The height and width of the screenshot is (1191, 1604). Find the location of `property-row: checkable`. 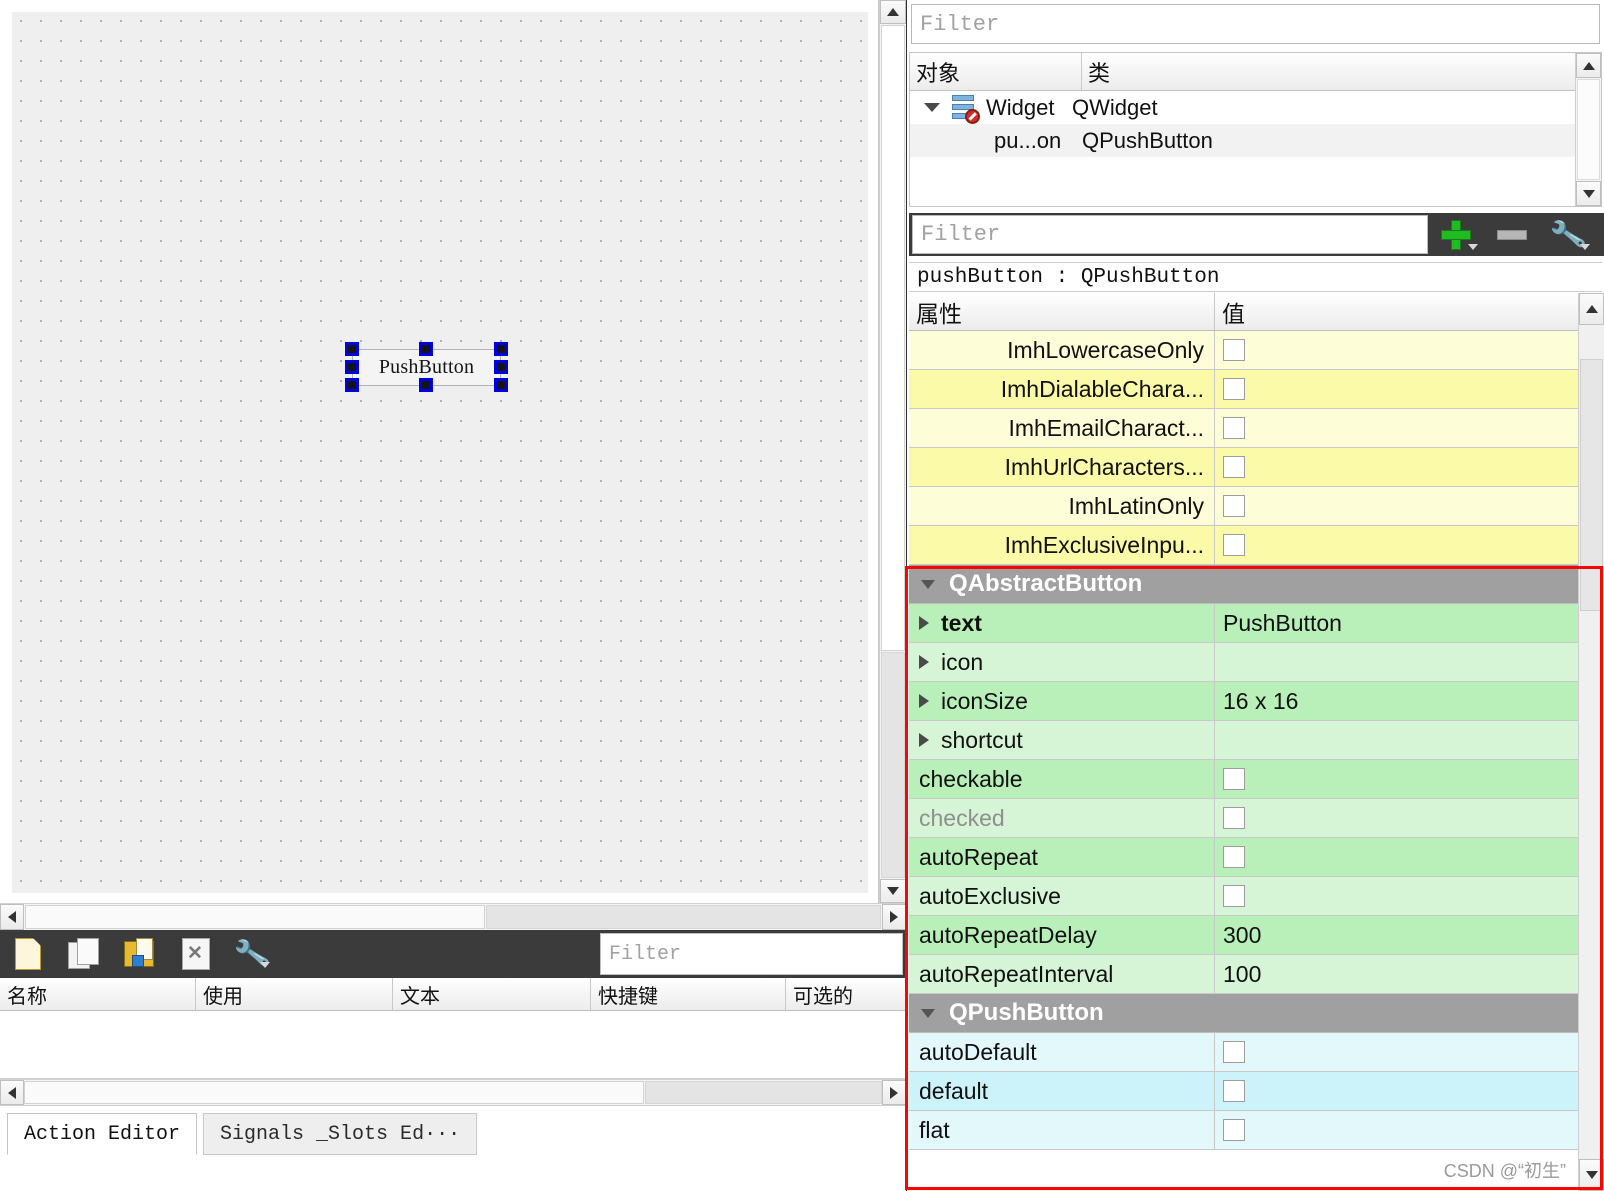

property-row: checkable is located at coordinates (1256, 779).